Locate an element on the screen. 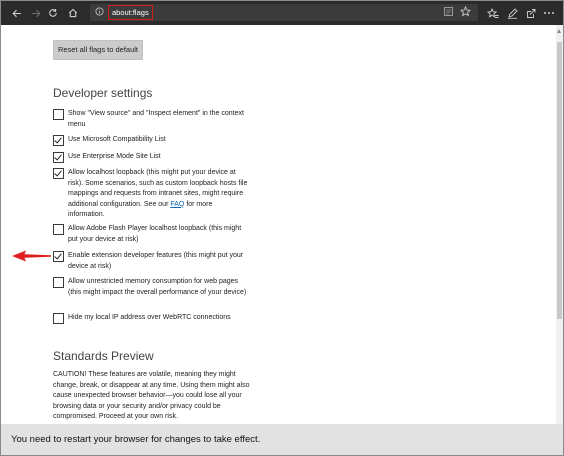 This screenshot has width=564, height=456. back-button is located at coordinates (17, 13).